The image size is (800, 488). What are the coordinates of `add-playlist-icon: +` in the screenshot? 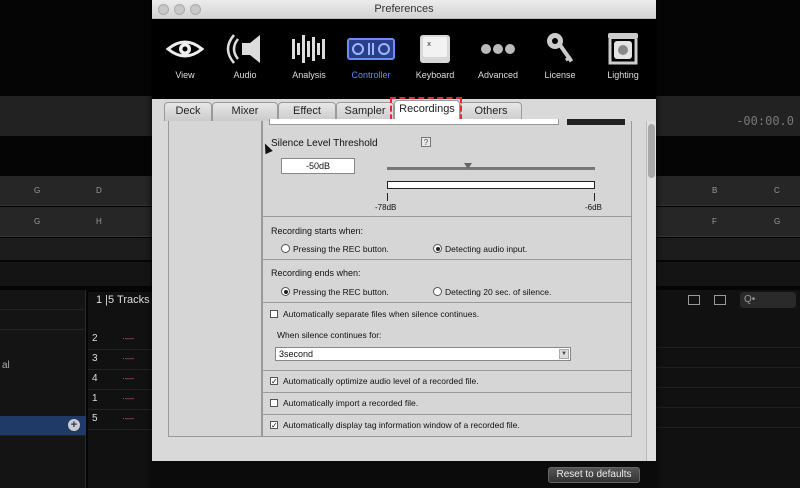 It's located at (74, 425).